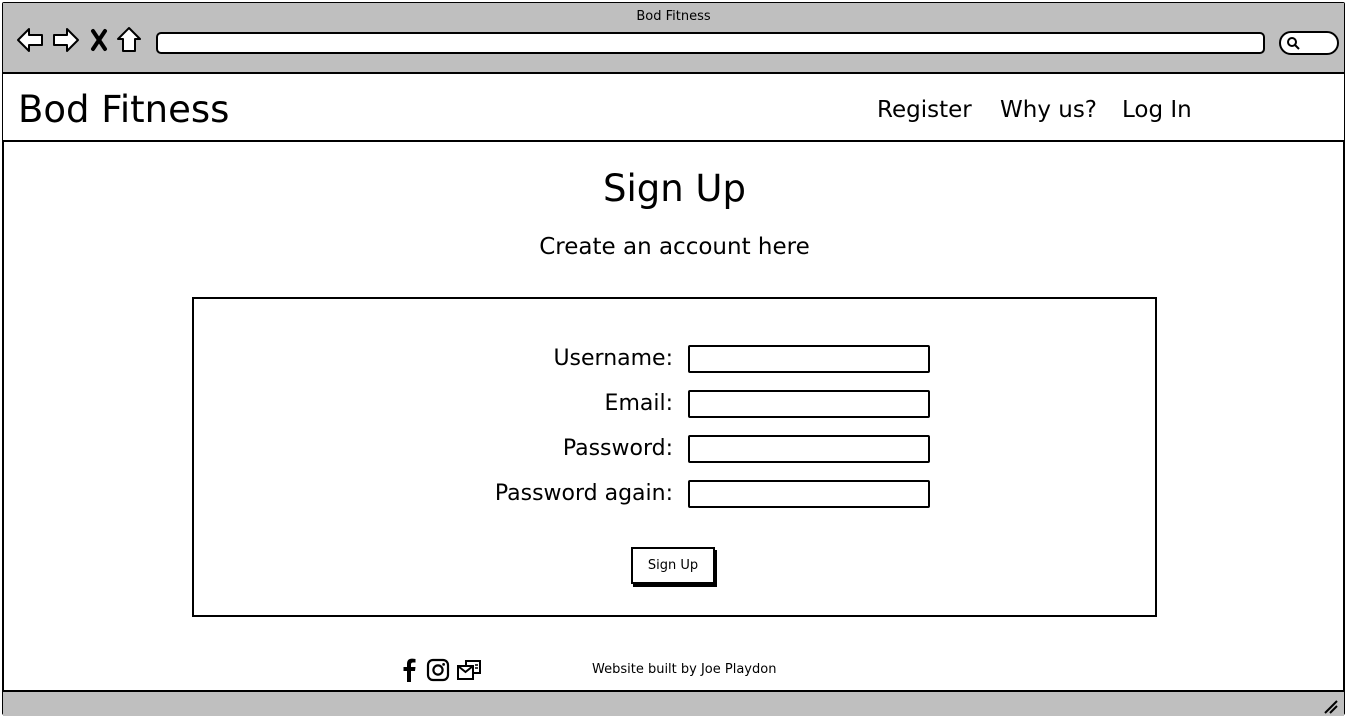 This screenshot has width=1349, height=719. Describe the element at coordinates (66, 40) in the screenshot. I see `forward-arrow-icon` at that location.